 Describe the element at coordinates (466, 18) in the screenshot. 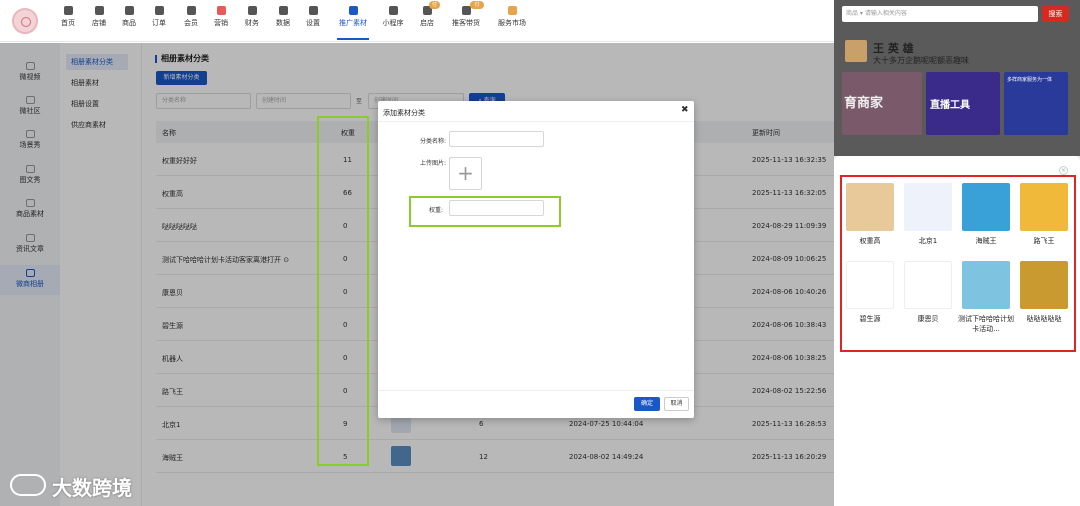

I see `nav-promoter: 付费 推客带货` at that location.